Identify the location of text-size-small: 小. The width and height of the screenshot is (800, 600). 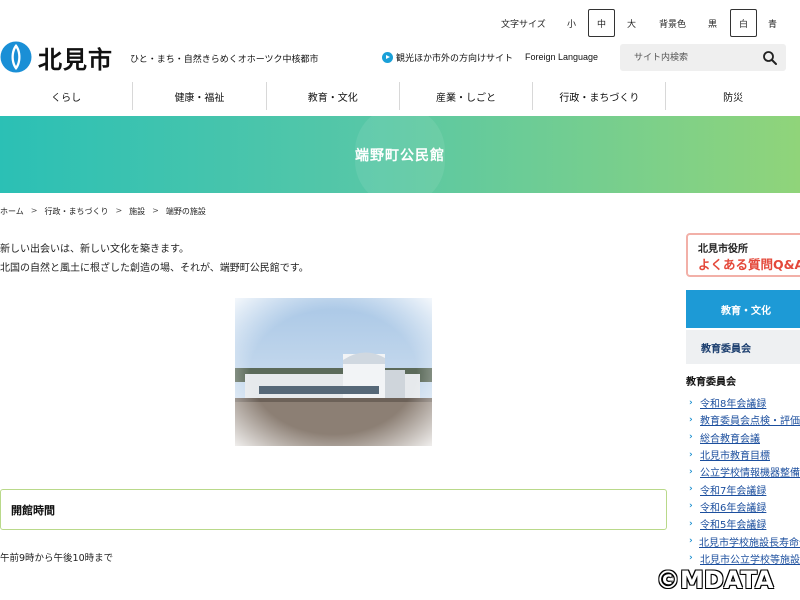
(571, 23).